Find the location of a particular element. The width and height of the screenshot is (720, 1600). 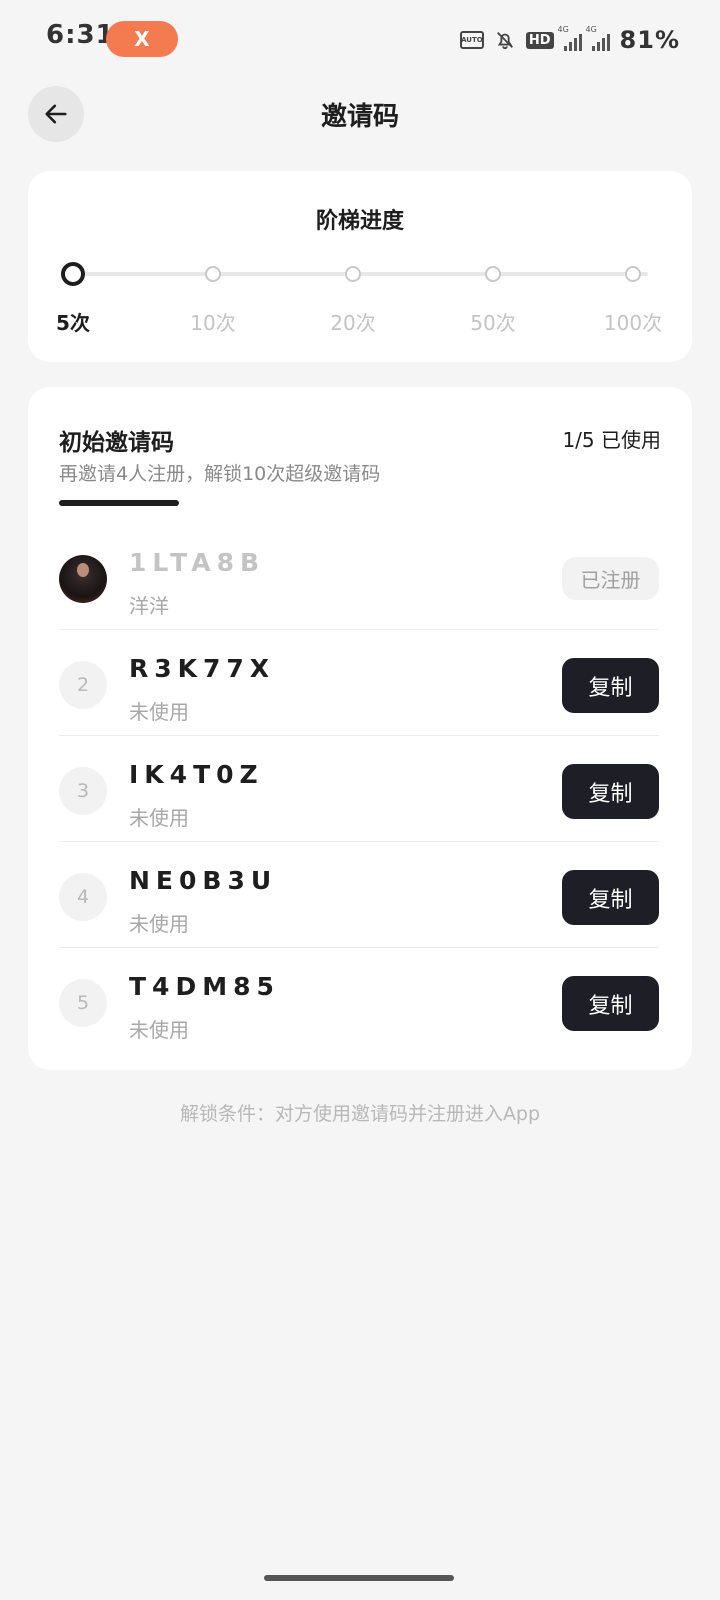

battery-level: 81% is located at coordinates (649, 40).